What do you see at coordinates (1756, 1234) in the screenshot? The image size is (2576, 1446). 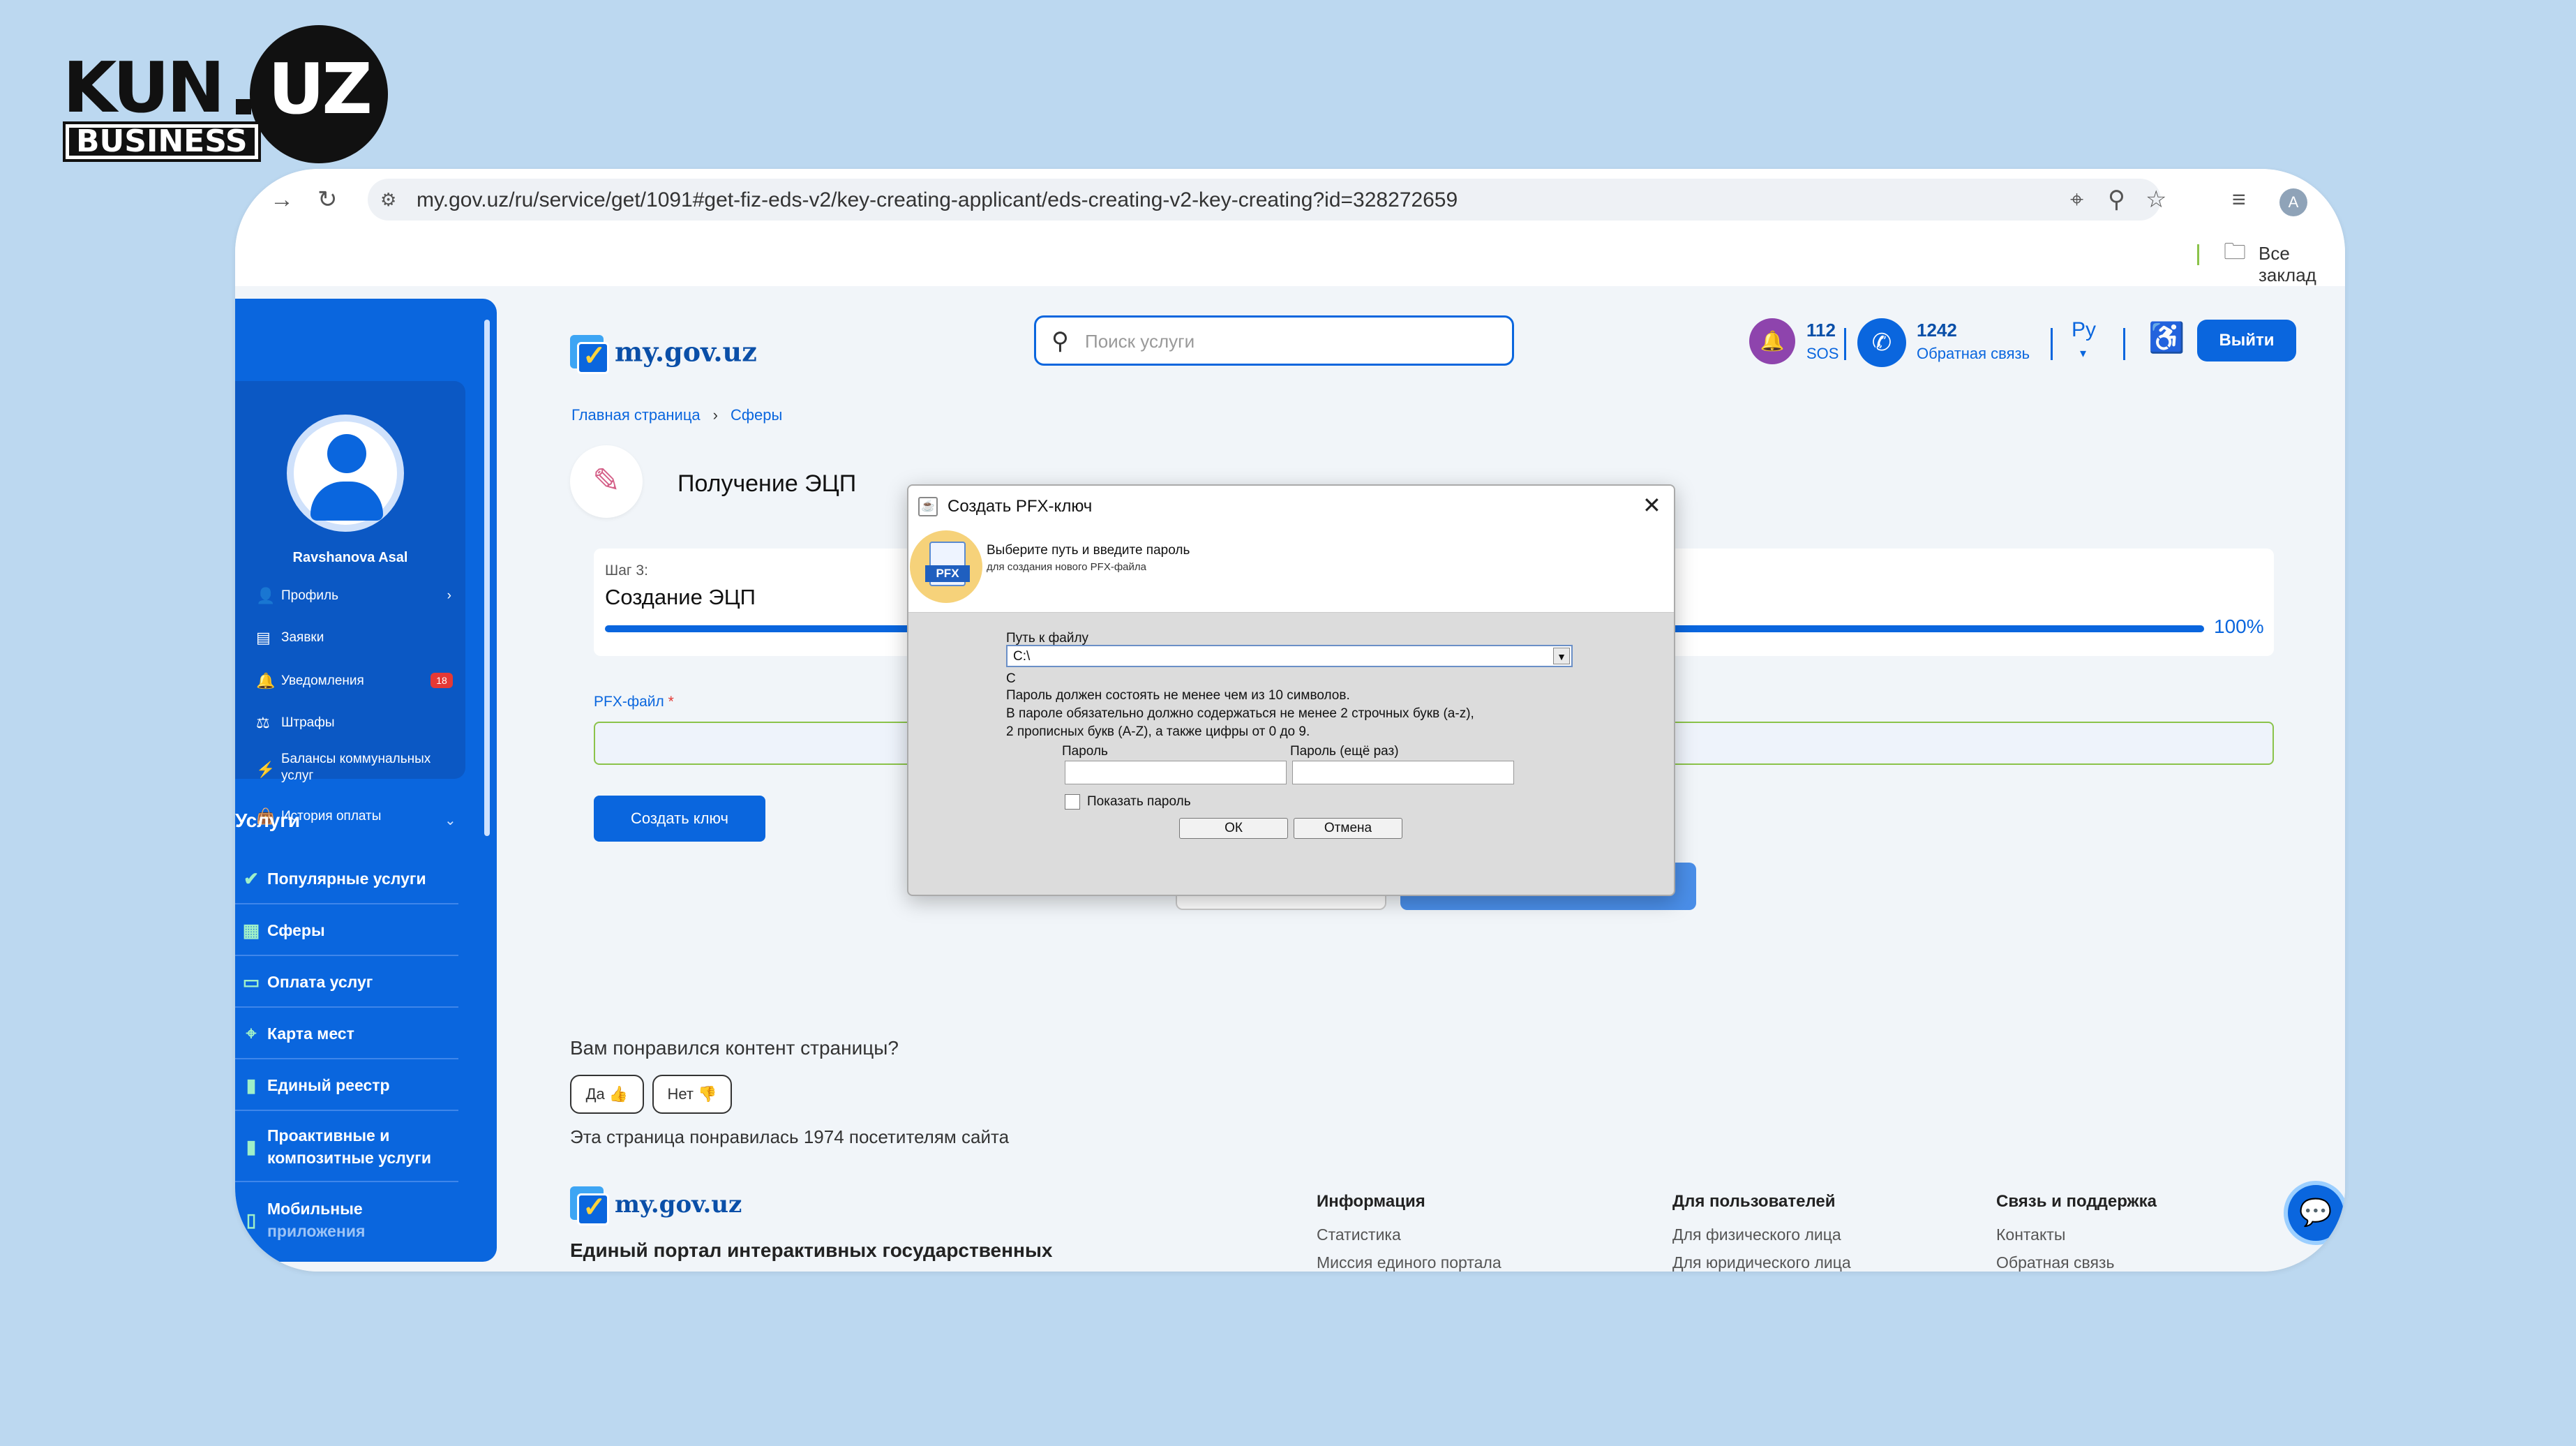 I see `footer-link: Для физического лица` at bounding box center [1756, 1234].